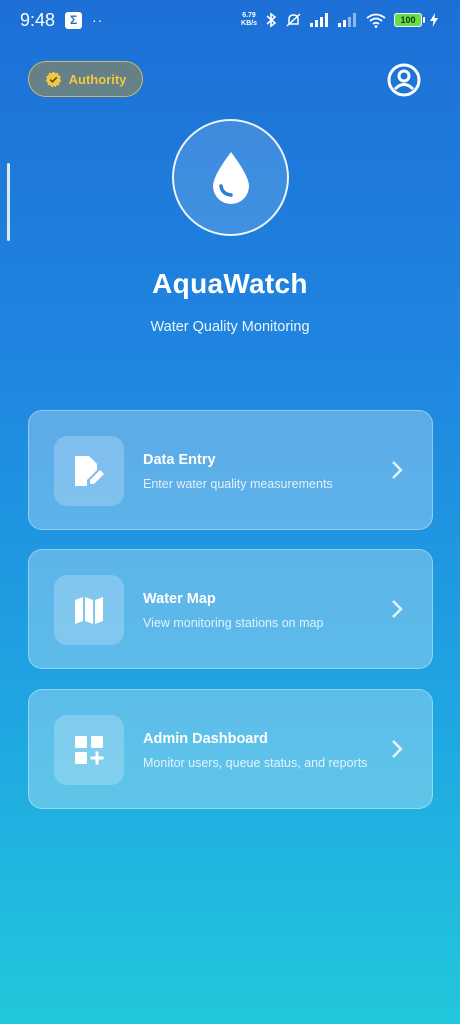 The image size is (460, 1024). I want to click on admin-dashboard-description: Monitor users, queue status, and reports, so click(255, 763).